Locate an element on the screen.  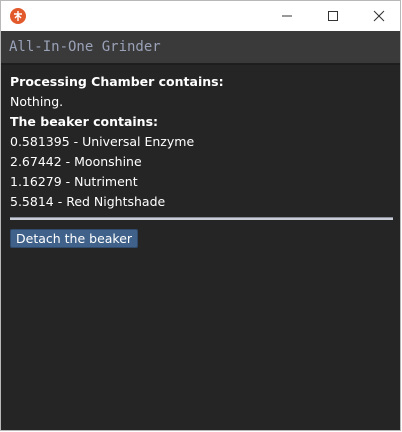
reagent-item: 0.581395 - Universal Enzyme is located at coordinates (102, 141).